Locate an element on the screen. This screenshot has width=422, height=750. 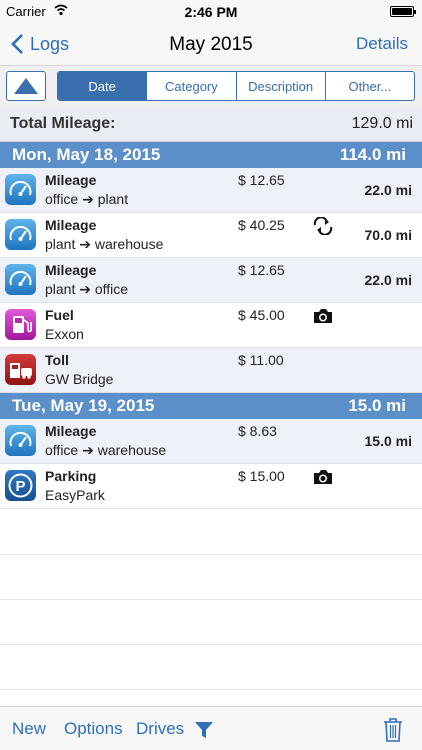
segment-date: Date is located at coordinates (102, 86).